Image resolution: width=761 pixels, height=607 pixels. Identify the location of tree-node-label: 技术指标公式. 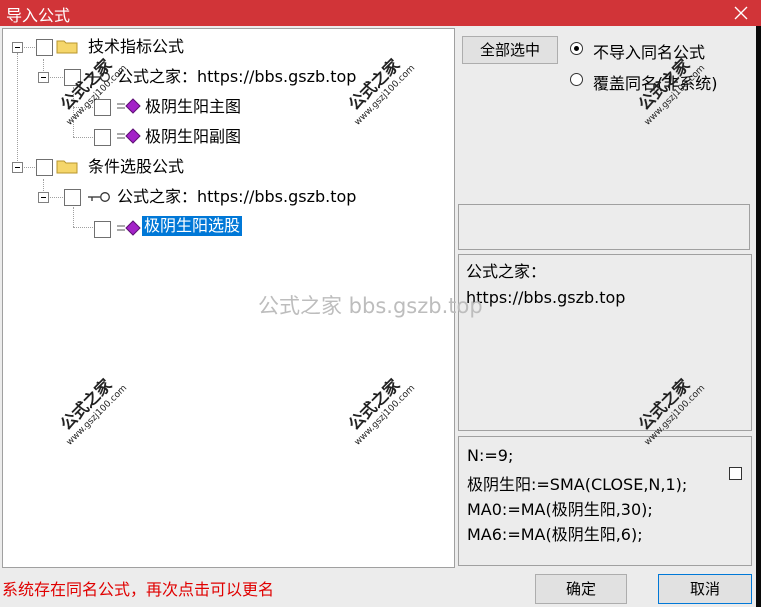
(136, 46).